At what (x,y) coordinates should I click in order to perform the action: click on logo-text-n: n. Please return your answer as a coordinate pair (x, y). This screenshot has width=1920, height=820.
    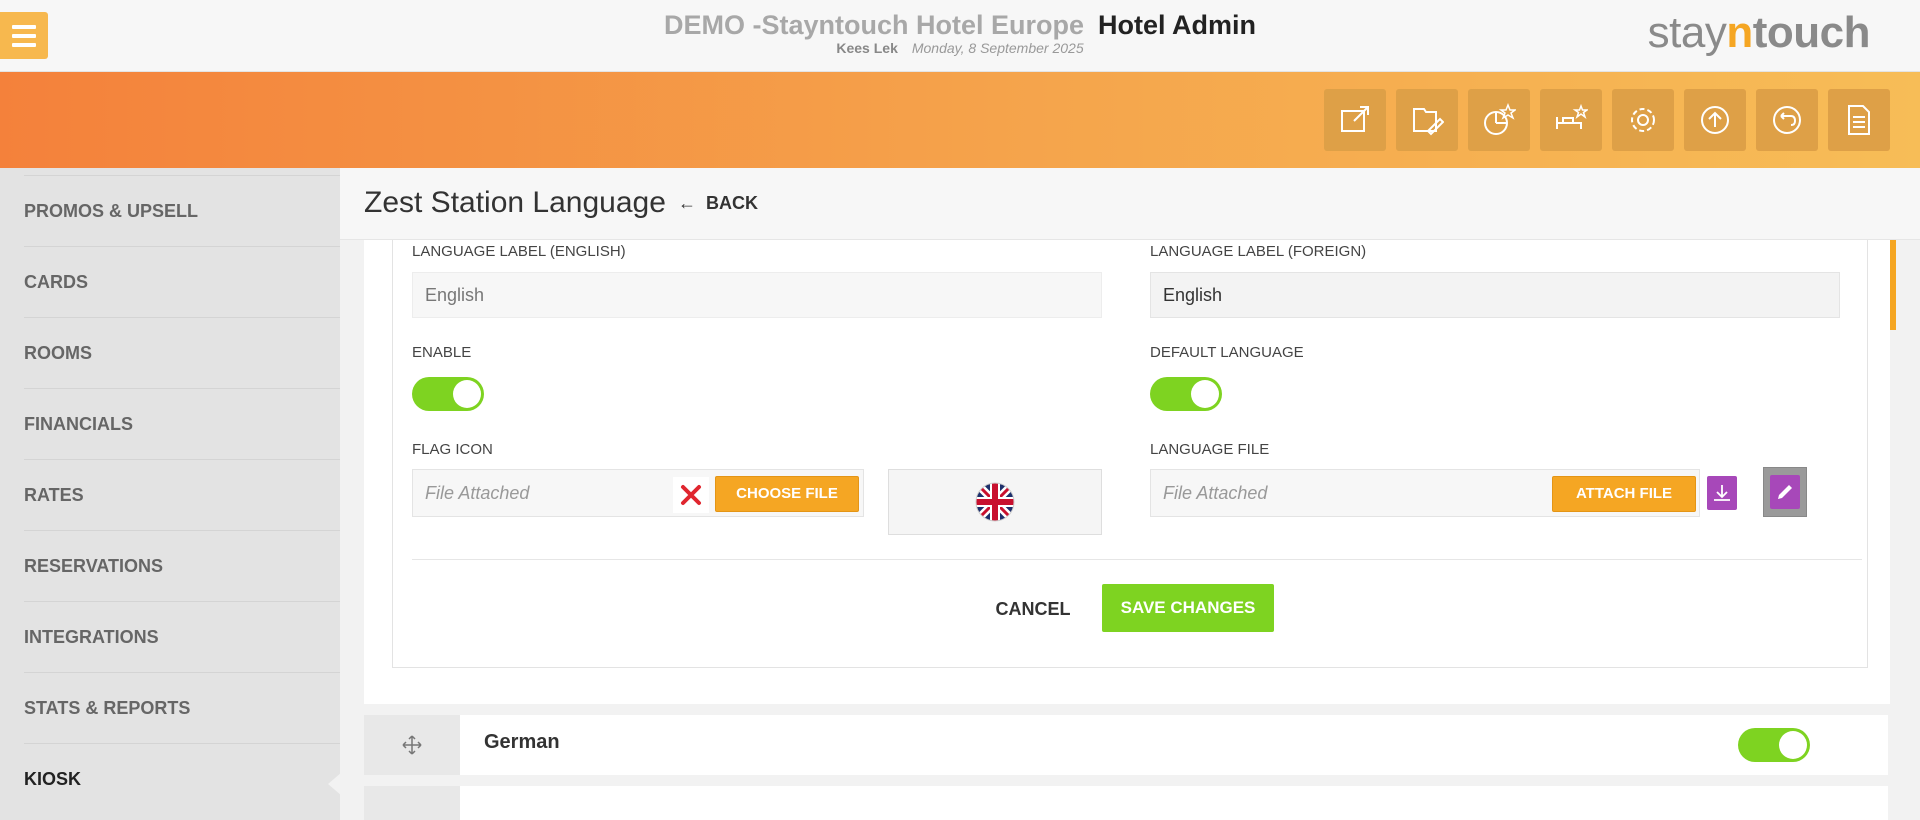
    Looking at the image, I should click on (1739, 32).